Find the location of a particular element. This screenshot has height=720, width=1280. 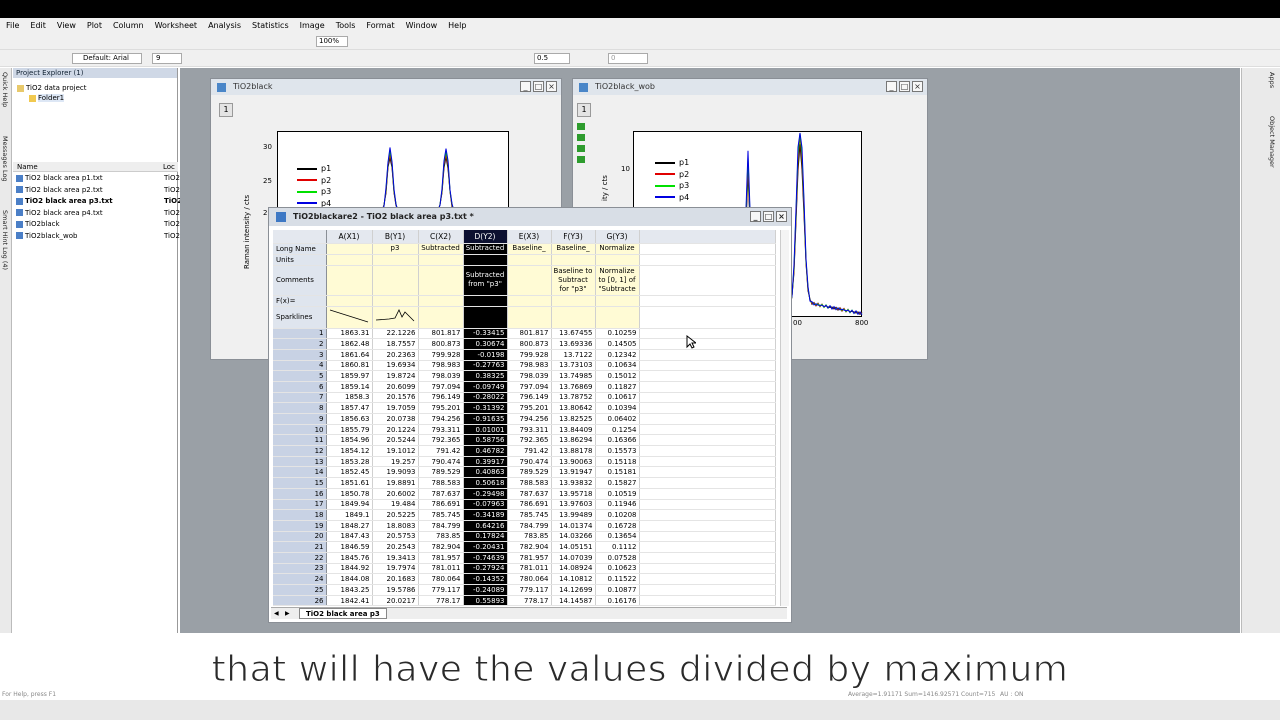

data-cell: 19.1012 is located at coordinates (395, 451).